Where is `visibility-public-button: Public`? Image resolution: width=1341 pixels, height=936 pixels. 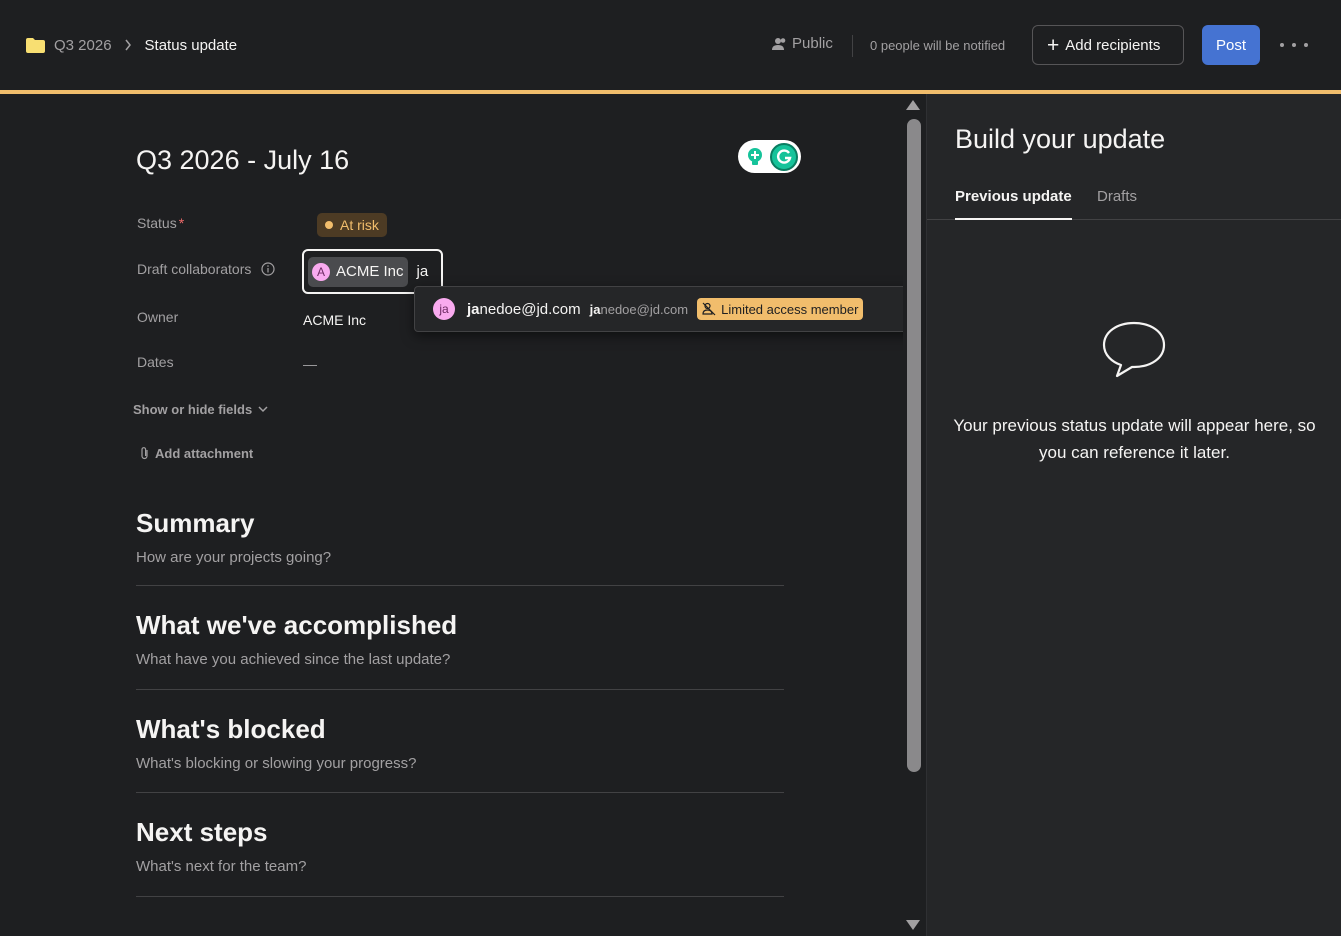 visibility-public-button: Public is located at coordinates (802, 43).